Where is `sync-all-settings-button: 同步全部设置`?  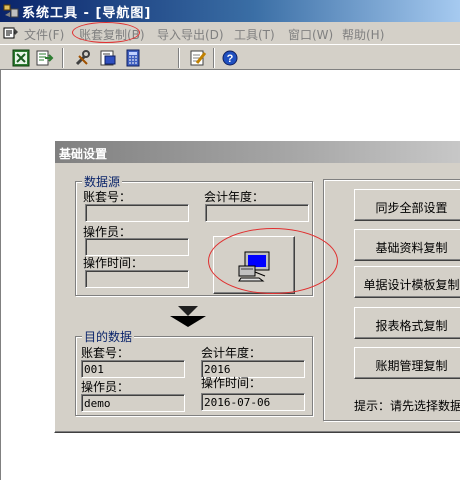 sync-all-settings-button: 同步全部设置 is located at coordinates (407, 205).